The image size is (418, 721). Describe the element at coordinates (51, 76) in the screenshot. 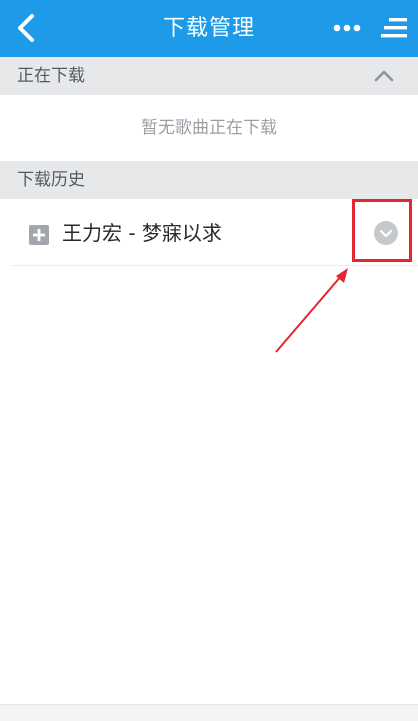

I see `section-downloading-label: 正在下载` at that location.